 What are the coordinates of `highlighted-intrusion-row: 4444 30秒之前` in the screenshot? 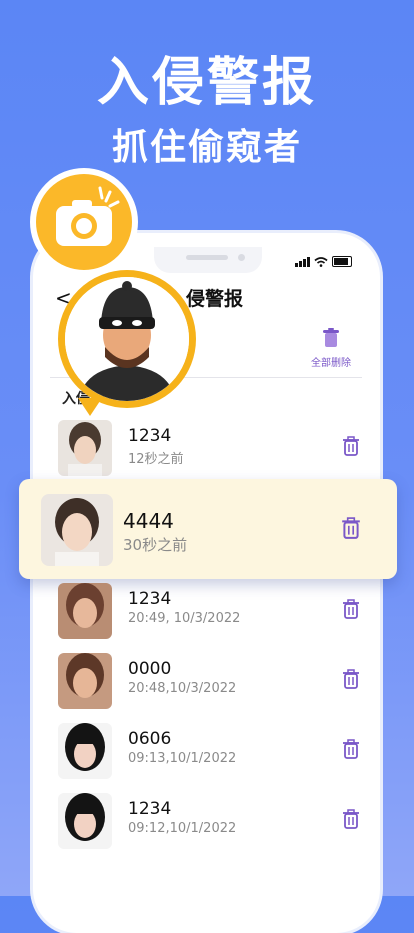 It's located at (208, 529).